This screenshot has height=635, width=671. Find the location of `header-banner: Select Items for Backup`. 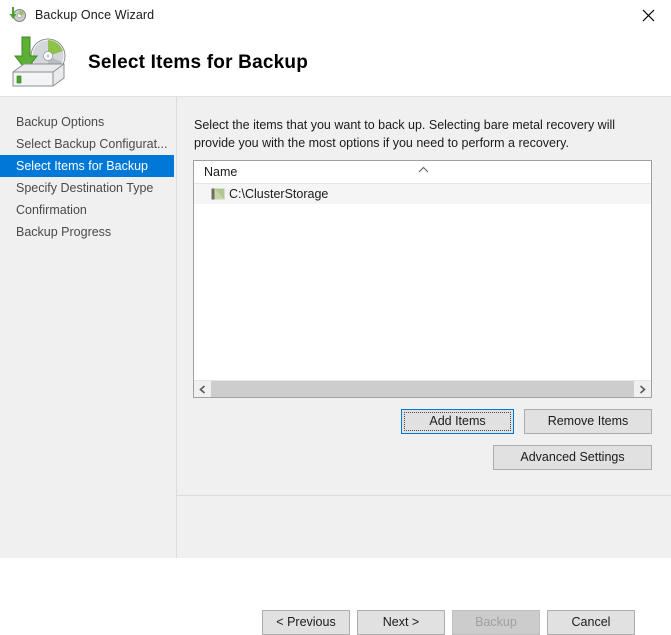

header-banner: Select Items for Backup is located at coordinates (335, 63).